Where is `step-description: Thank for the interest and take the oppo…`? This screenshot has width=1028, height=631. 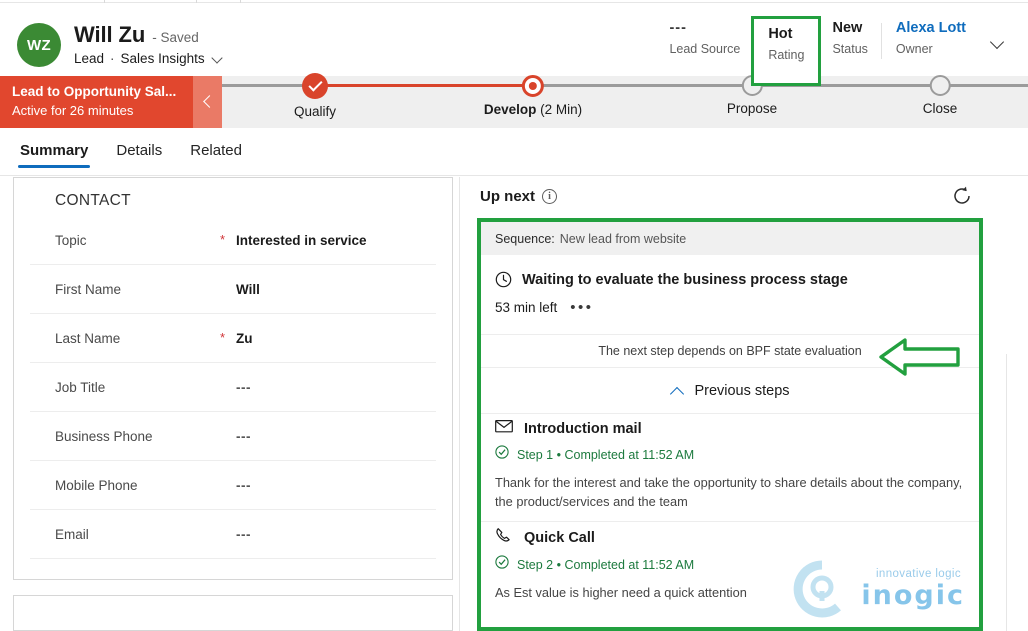
step-description: Thank for the interest and take the oppo… is located at coordinates (729, 492).